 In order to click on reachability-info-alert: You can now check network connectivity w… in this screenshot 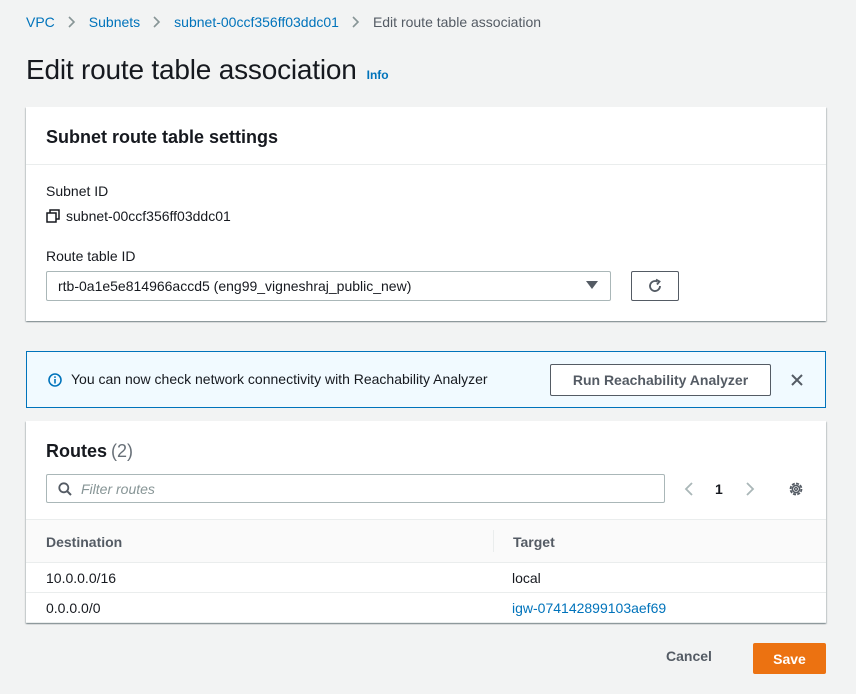, I will do `click(426, 379)`.